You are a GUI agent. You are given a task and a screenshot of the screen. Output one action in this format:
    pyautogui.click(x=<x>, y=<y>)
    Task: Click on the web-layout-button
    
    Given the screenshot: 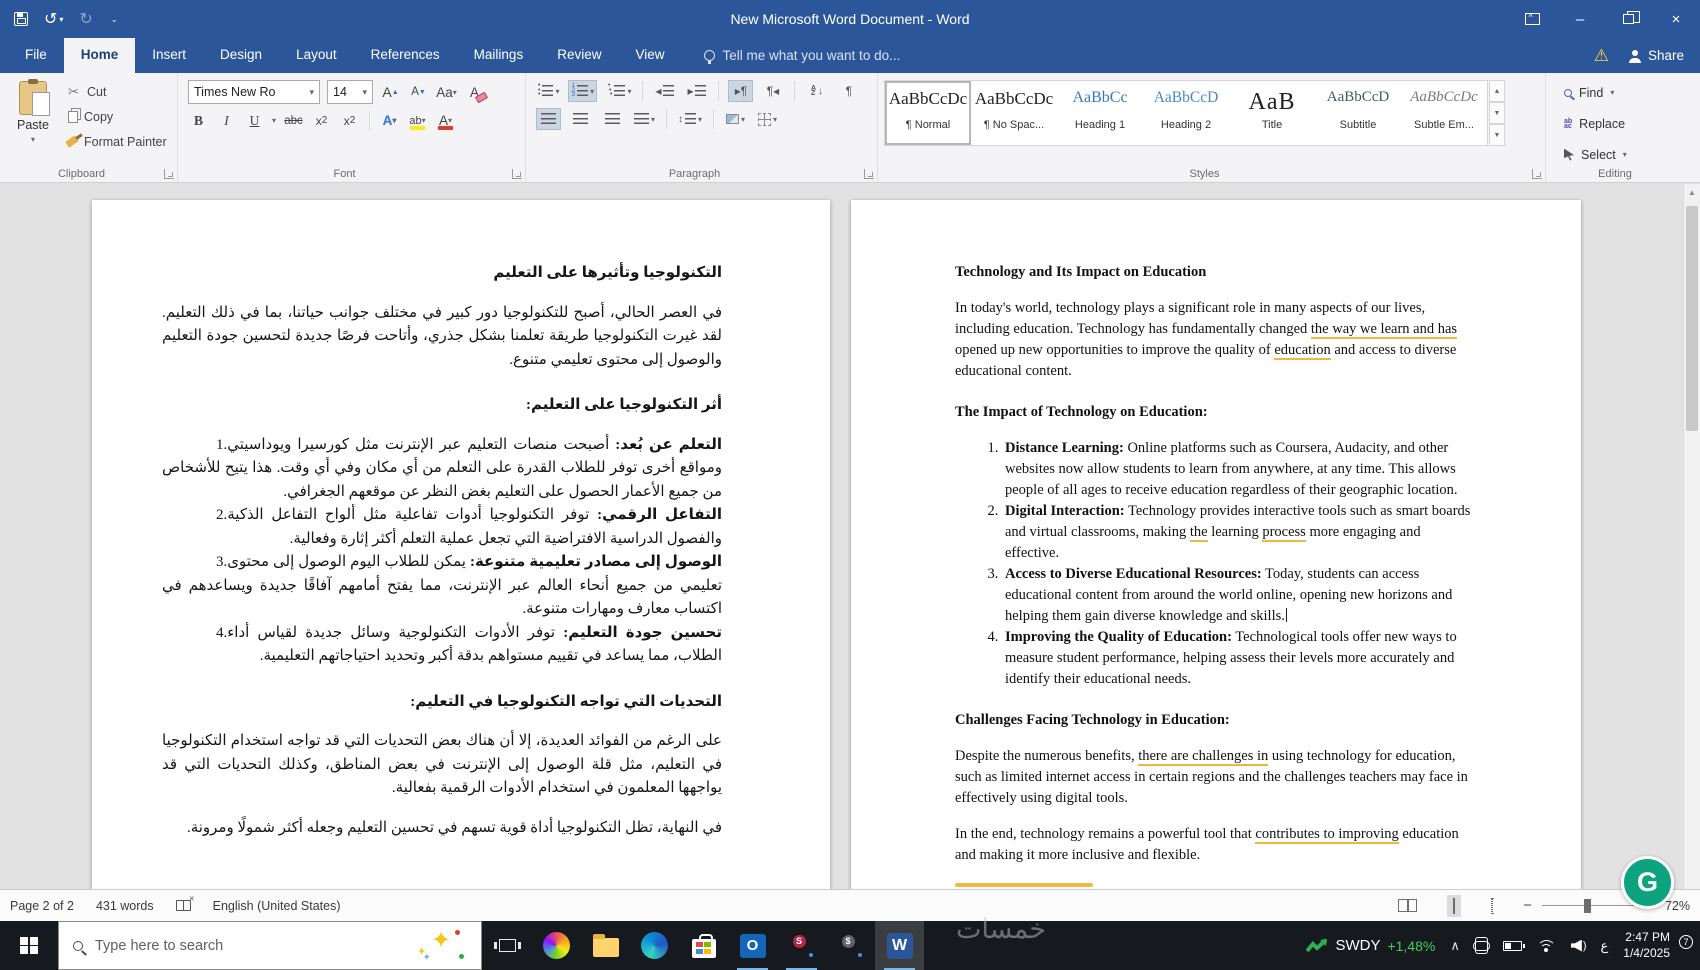 What is the action you would take?
    pyautogui.click(x=1492, y=906)
    